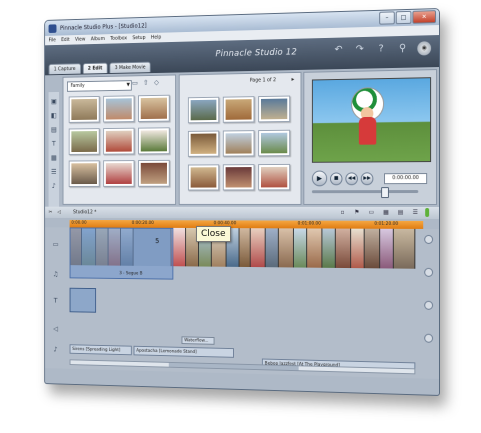  Describe the element at coordinates (101, 349) in the screenshot. I see `music-clip: Sirens [Spreading Light]` at that location.